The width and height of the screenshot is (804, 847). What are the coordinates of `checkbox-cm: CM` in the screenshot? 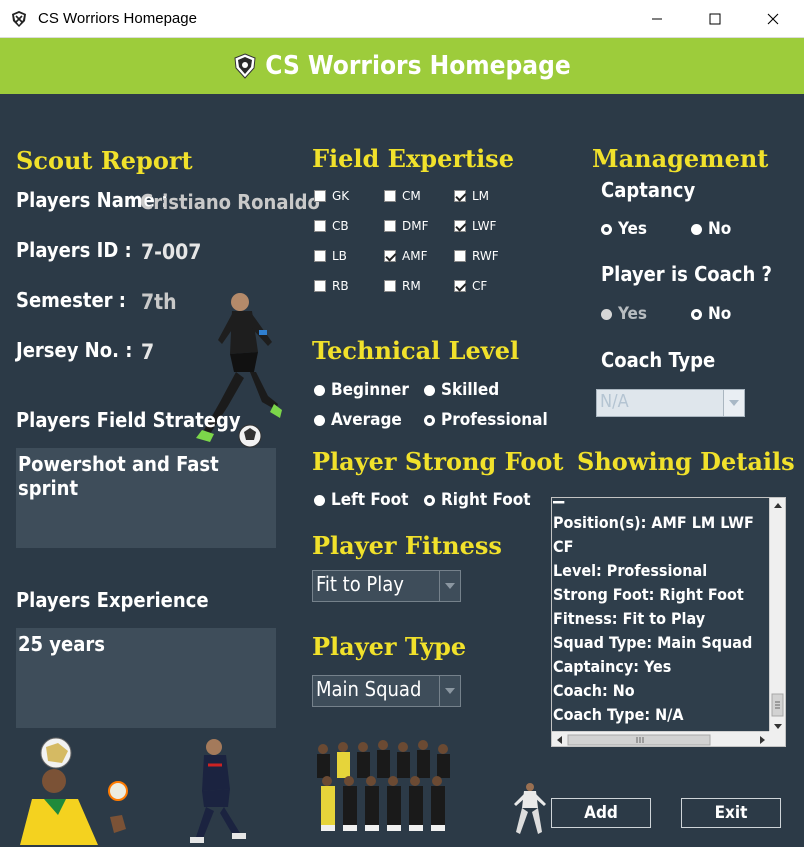 It's located at (402, 196).